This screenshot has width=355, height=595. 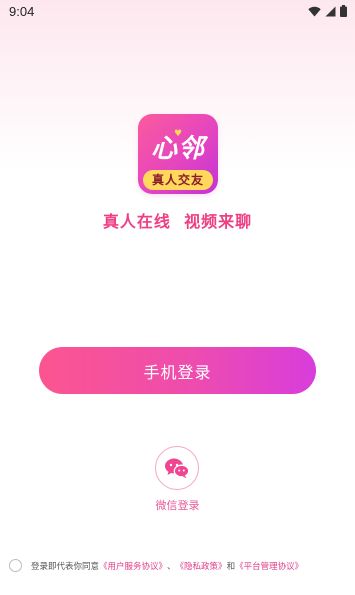 I want to click on battery-icon, so click(x=343, y=11).